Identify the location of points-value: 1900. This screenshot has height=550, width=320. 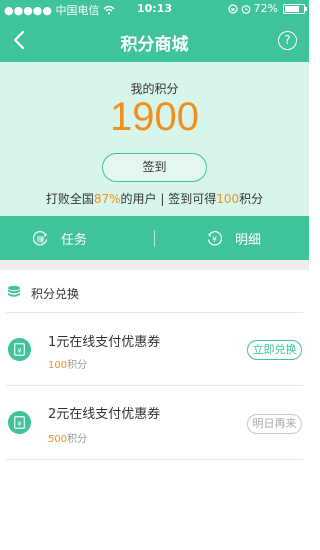
(154, 117).